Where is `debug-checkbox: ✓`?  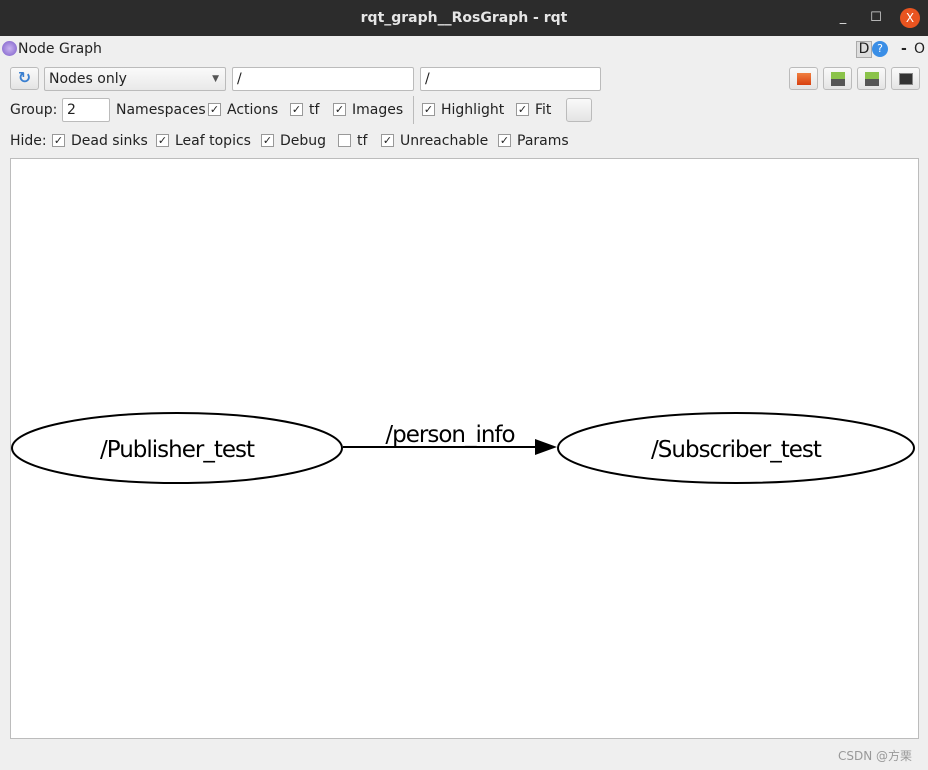
debug-checkbox: ✓ is located at coordinates (267, 140).